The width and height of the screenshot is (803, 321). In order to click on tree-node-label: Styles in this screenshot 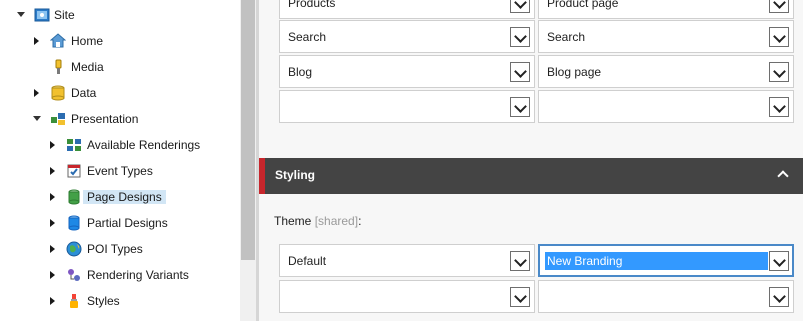, I will do `click(103, 301)`.